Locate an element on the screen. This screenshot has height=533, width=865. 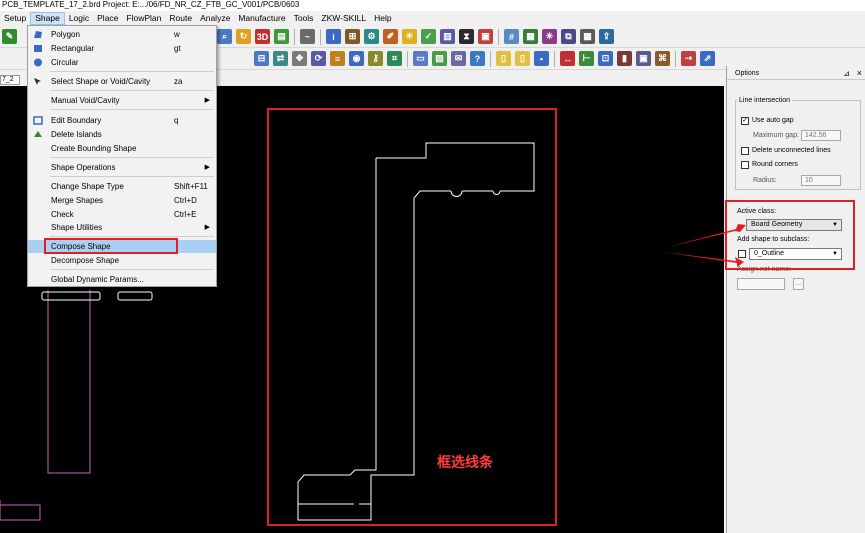
menu-item-circular: Circular is located at coordinates (122, 62).